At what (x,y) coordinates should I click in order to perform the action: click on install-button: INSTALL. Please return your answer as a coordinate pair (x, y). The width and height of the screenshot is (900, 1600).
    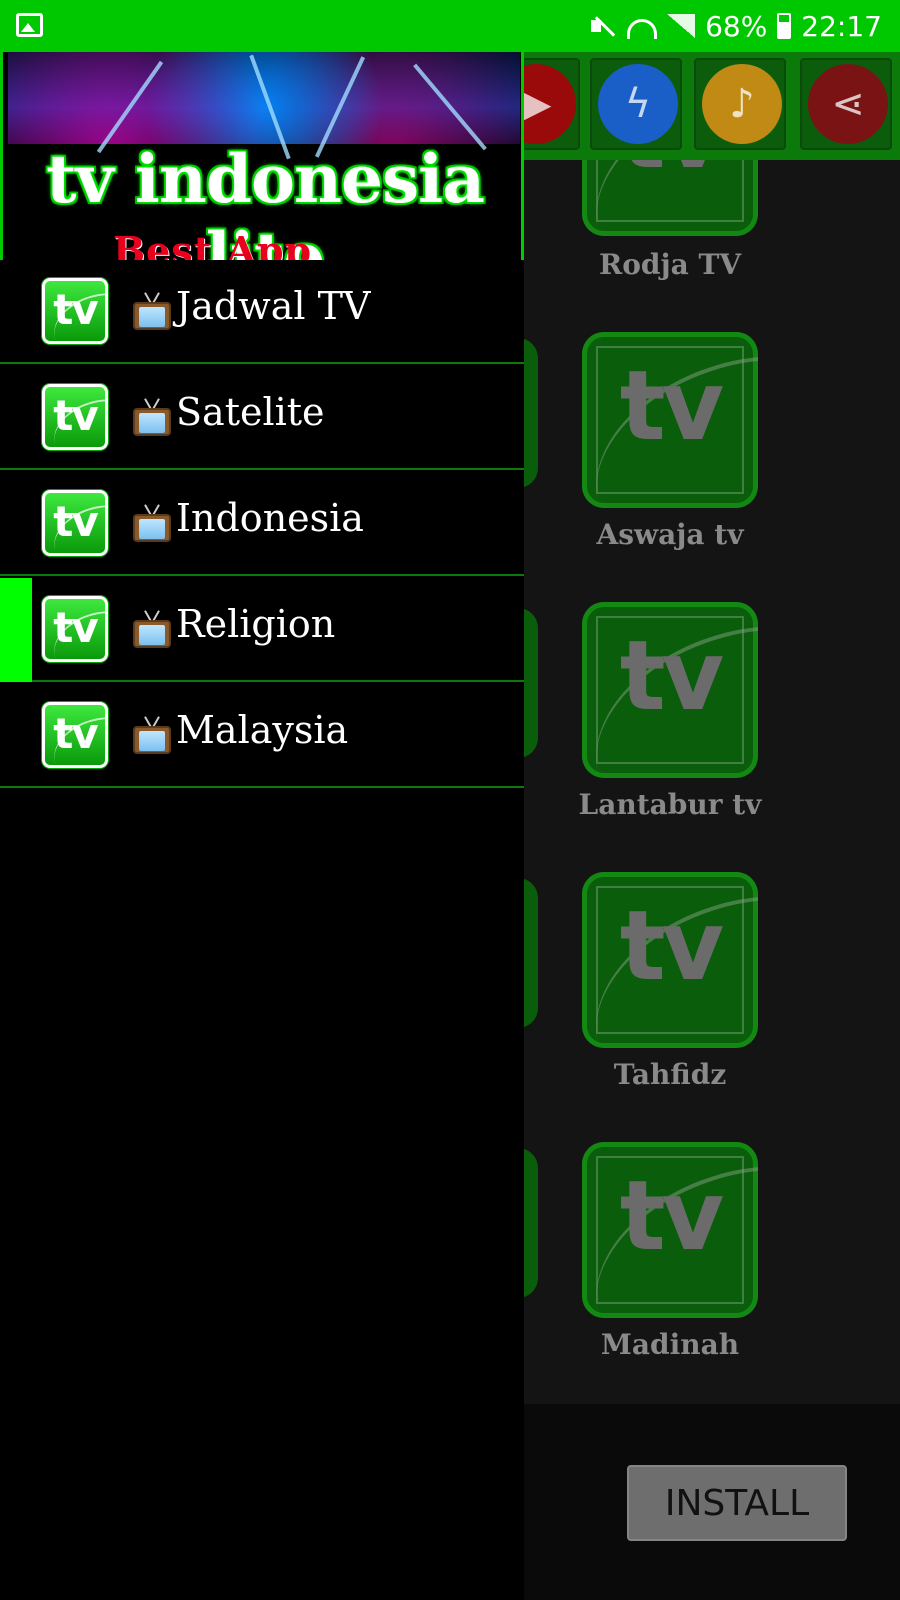
    Looking at the image, I should click on (737, 1503).